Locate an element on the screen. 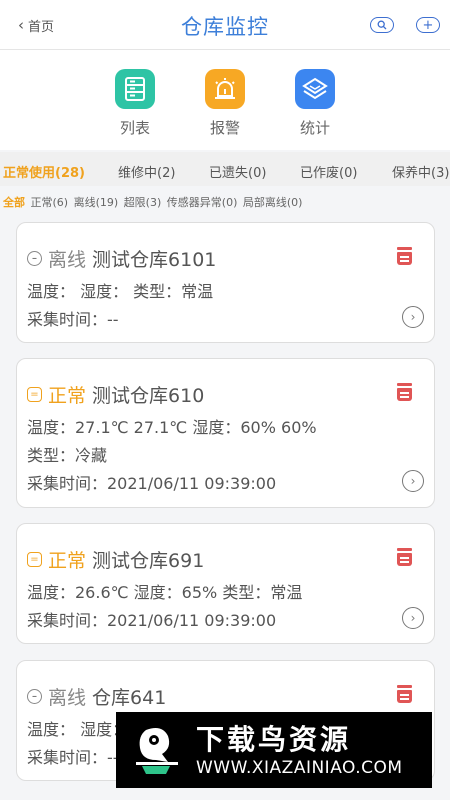 The image size is (450, 800). watermark-banner: 下载鸟资源 WWW.XIAZAINIAO.COM is located at coordinates (274, 750).